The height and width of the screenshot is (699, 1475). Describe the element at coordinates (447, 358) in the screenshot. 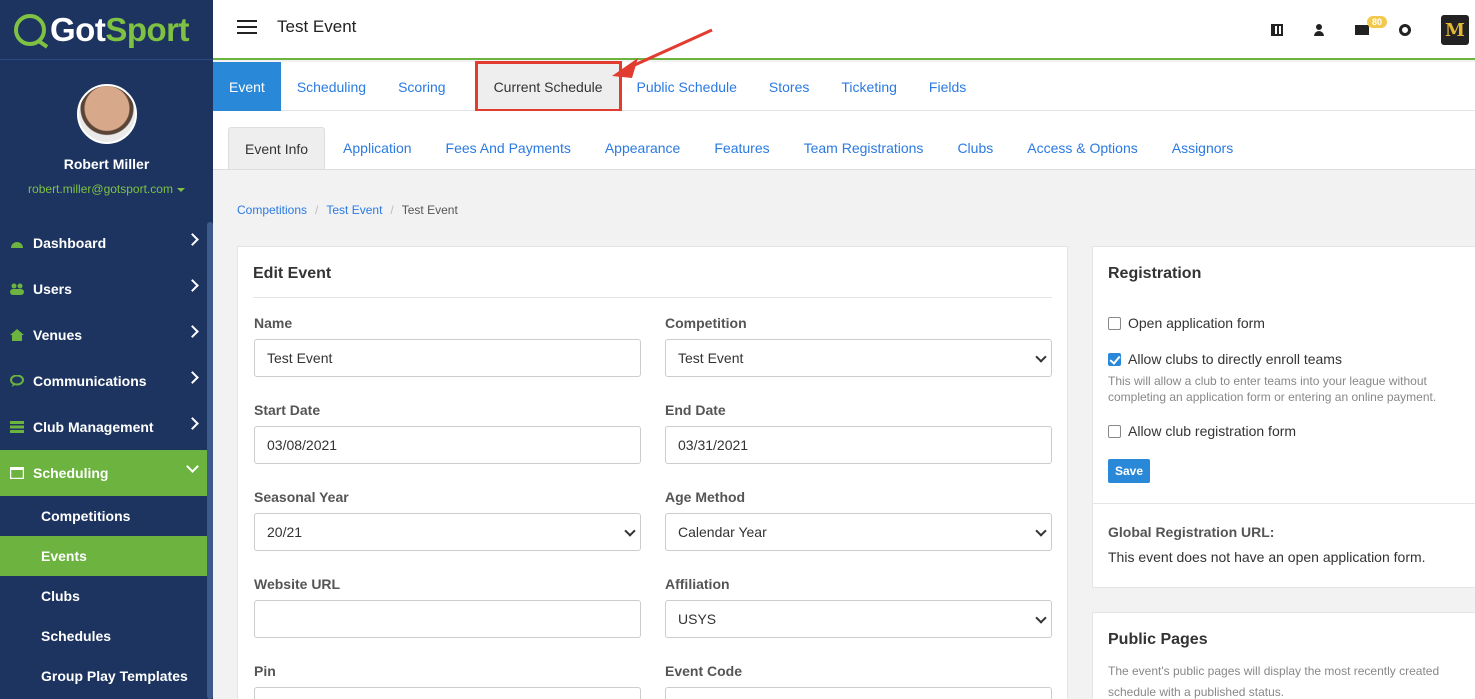

I see `name-input: Test Event` at that location.